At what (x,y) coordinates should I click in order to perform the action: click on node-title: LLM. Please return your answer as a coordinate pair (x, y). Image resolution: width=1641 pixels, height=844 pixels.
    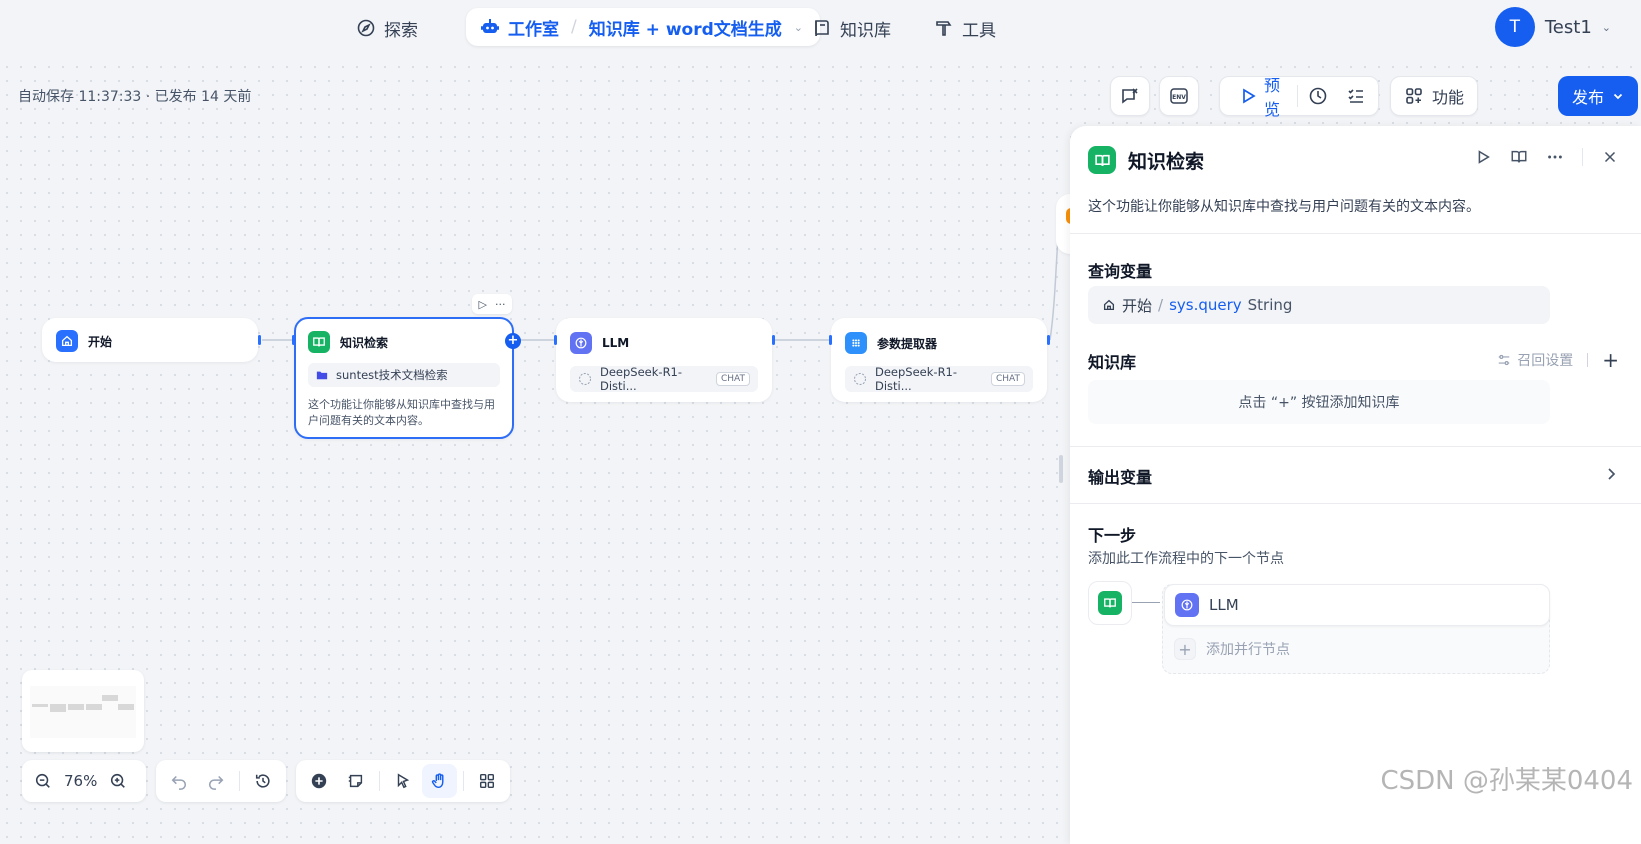
    Looking at the image, I should click on (616, 343).